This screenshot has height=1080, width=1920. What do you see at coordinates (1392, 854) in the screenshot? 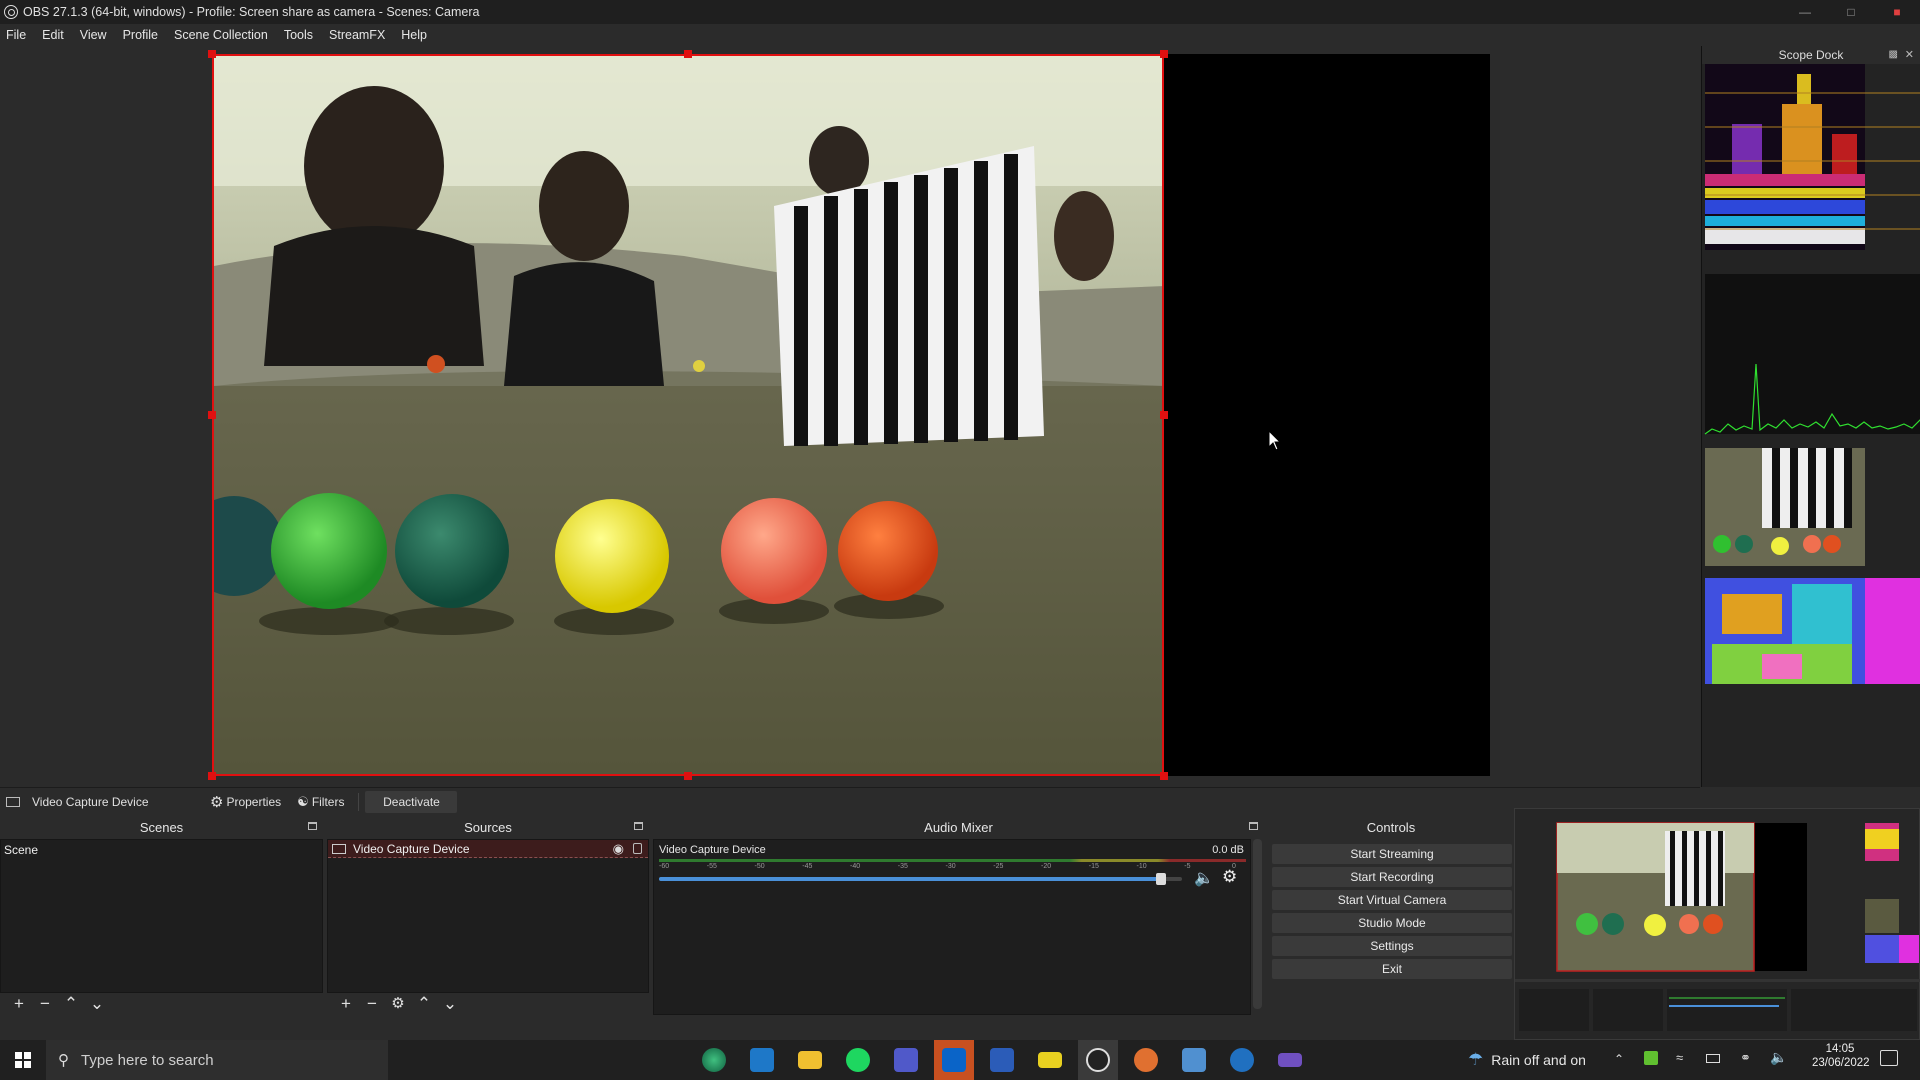
I see `start-streaming-button: Start Streaming` at bounding box center [1392, 854].